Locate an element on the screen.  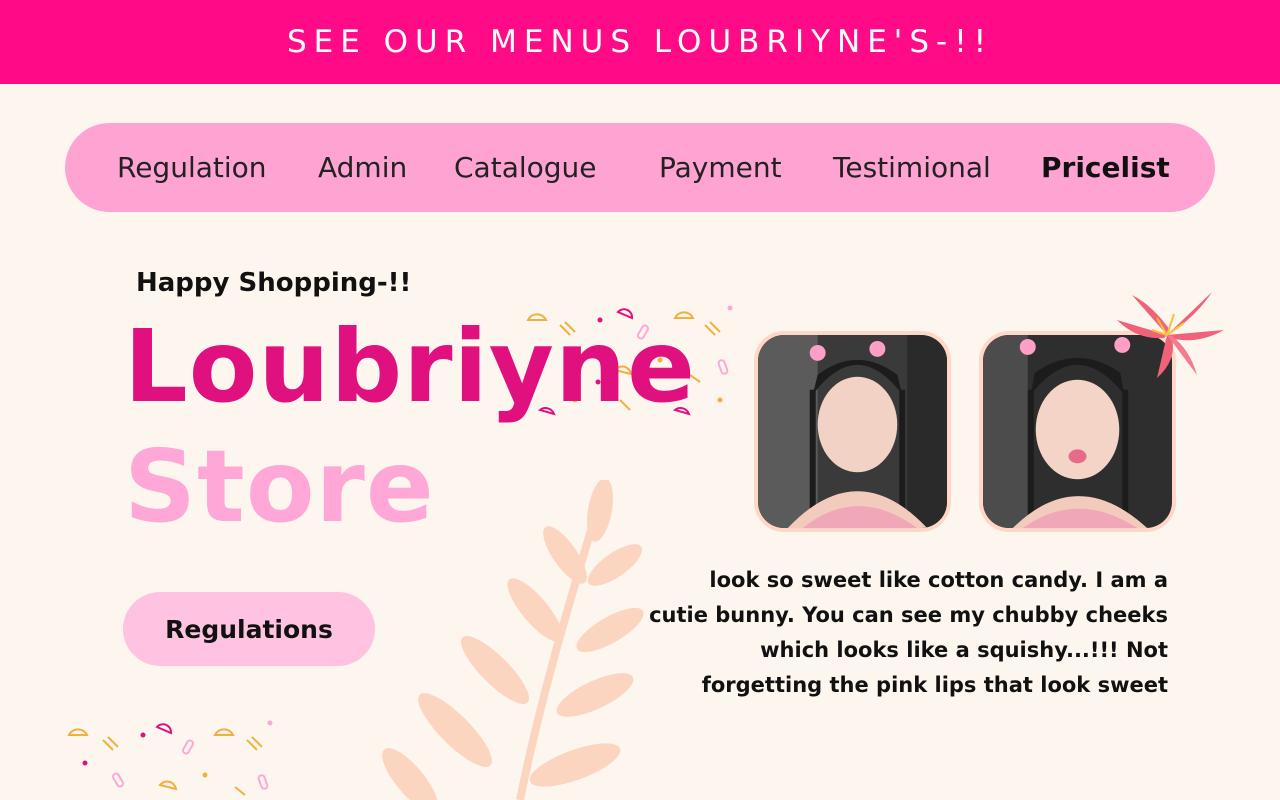
nav-item-payment: Payment is located at coordinates (720, 167).